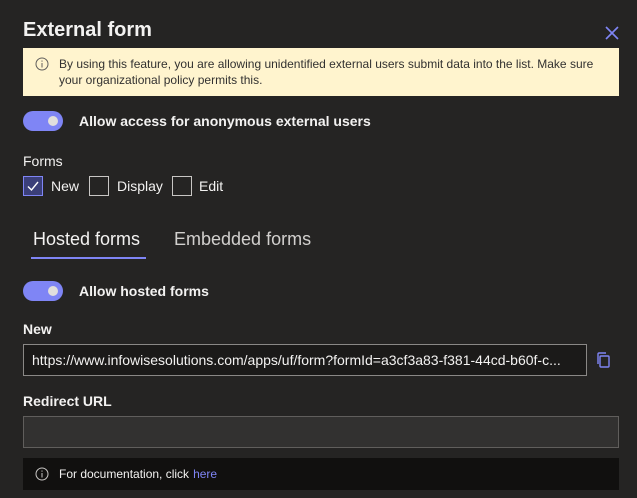  Describe the element at coordinates (43, 121) in the screenshot. I see `anonymous-access-toggle` at that location.